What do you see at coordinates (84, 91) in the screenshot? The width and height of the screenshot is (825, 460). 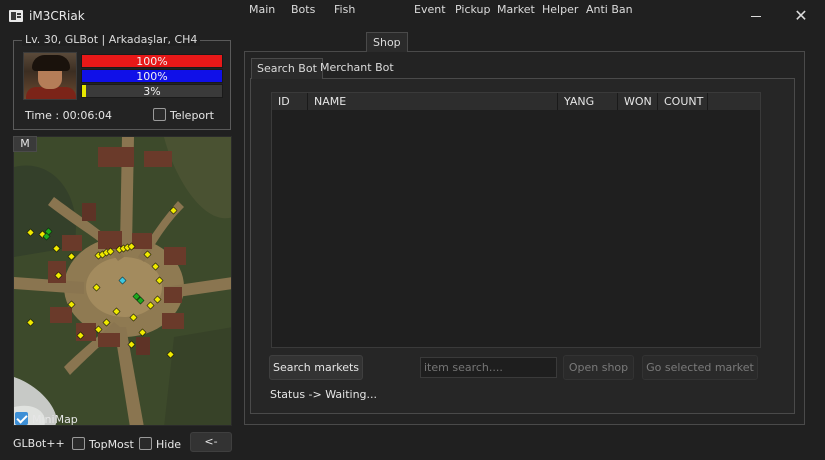 I see `exp-bar-fill` at bounding box center [84, 91].